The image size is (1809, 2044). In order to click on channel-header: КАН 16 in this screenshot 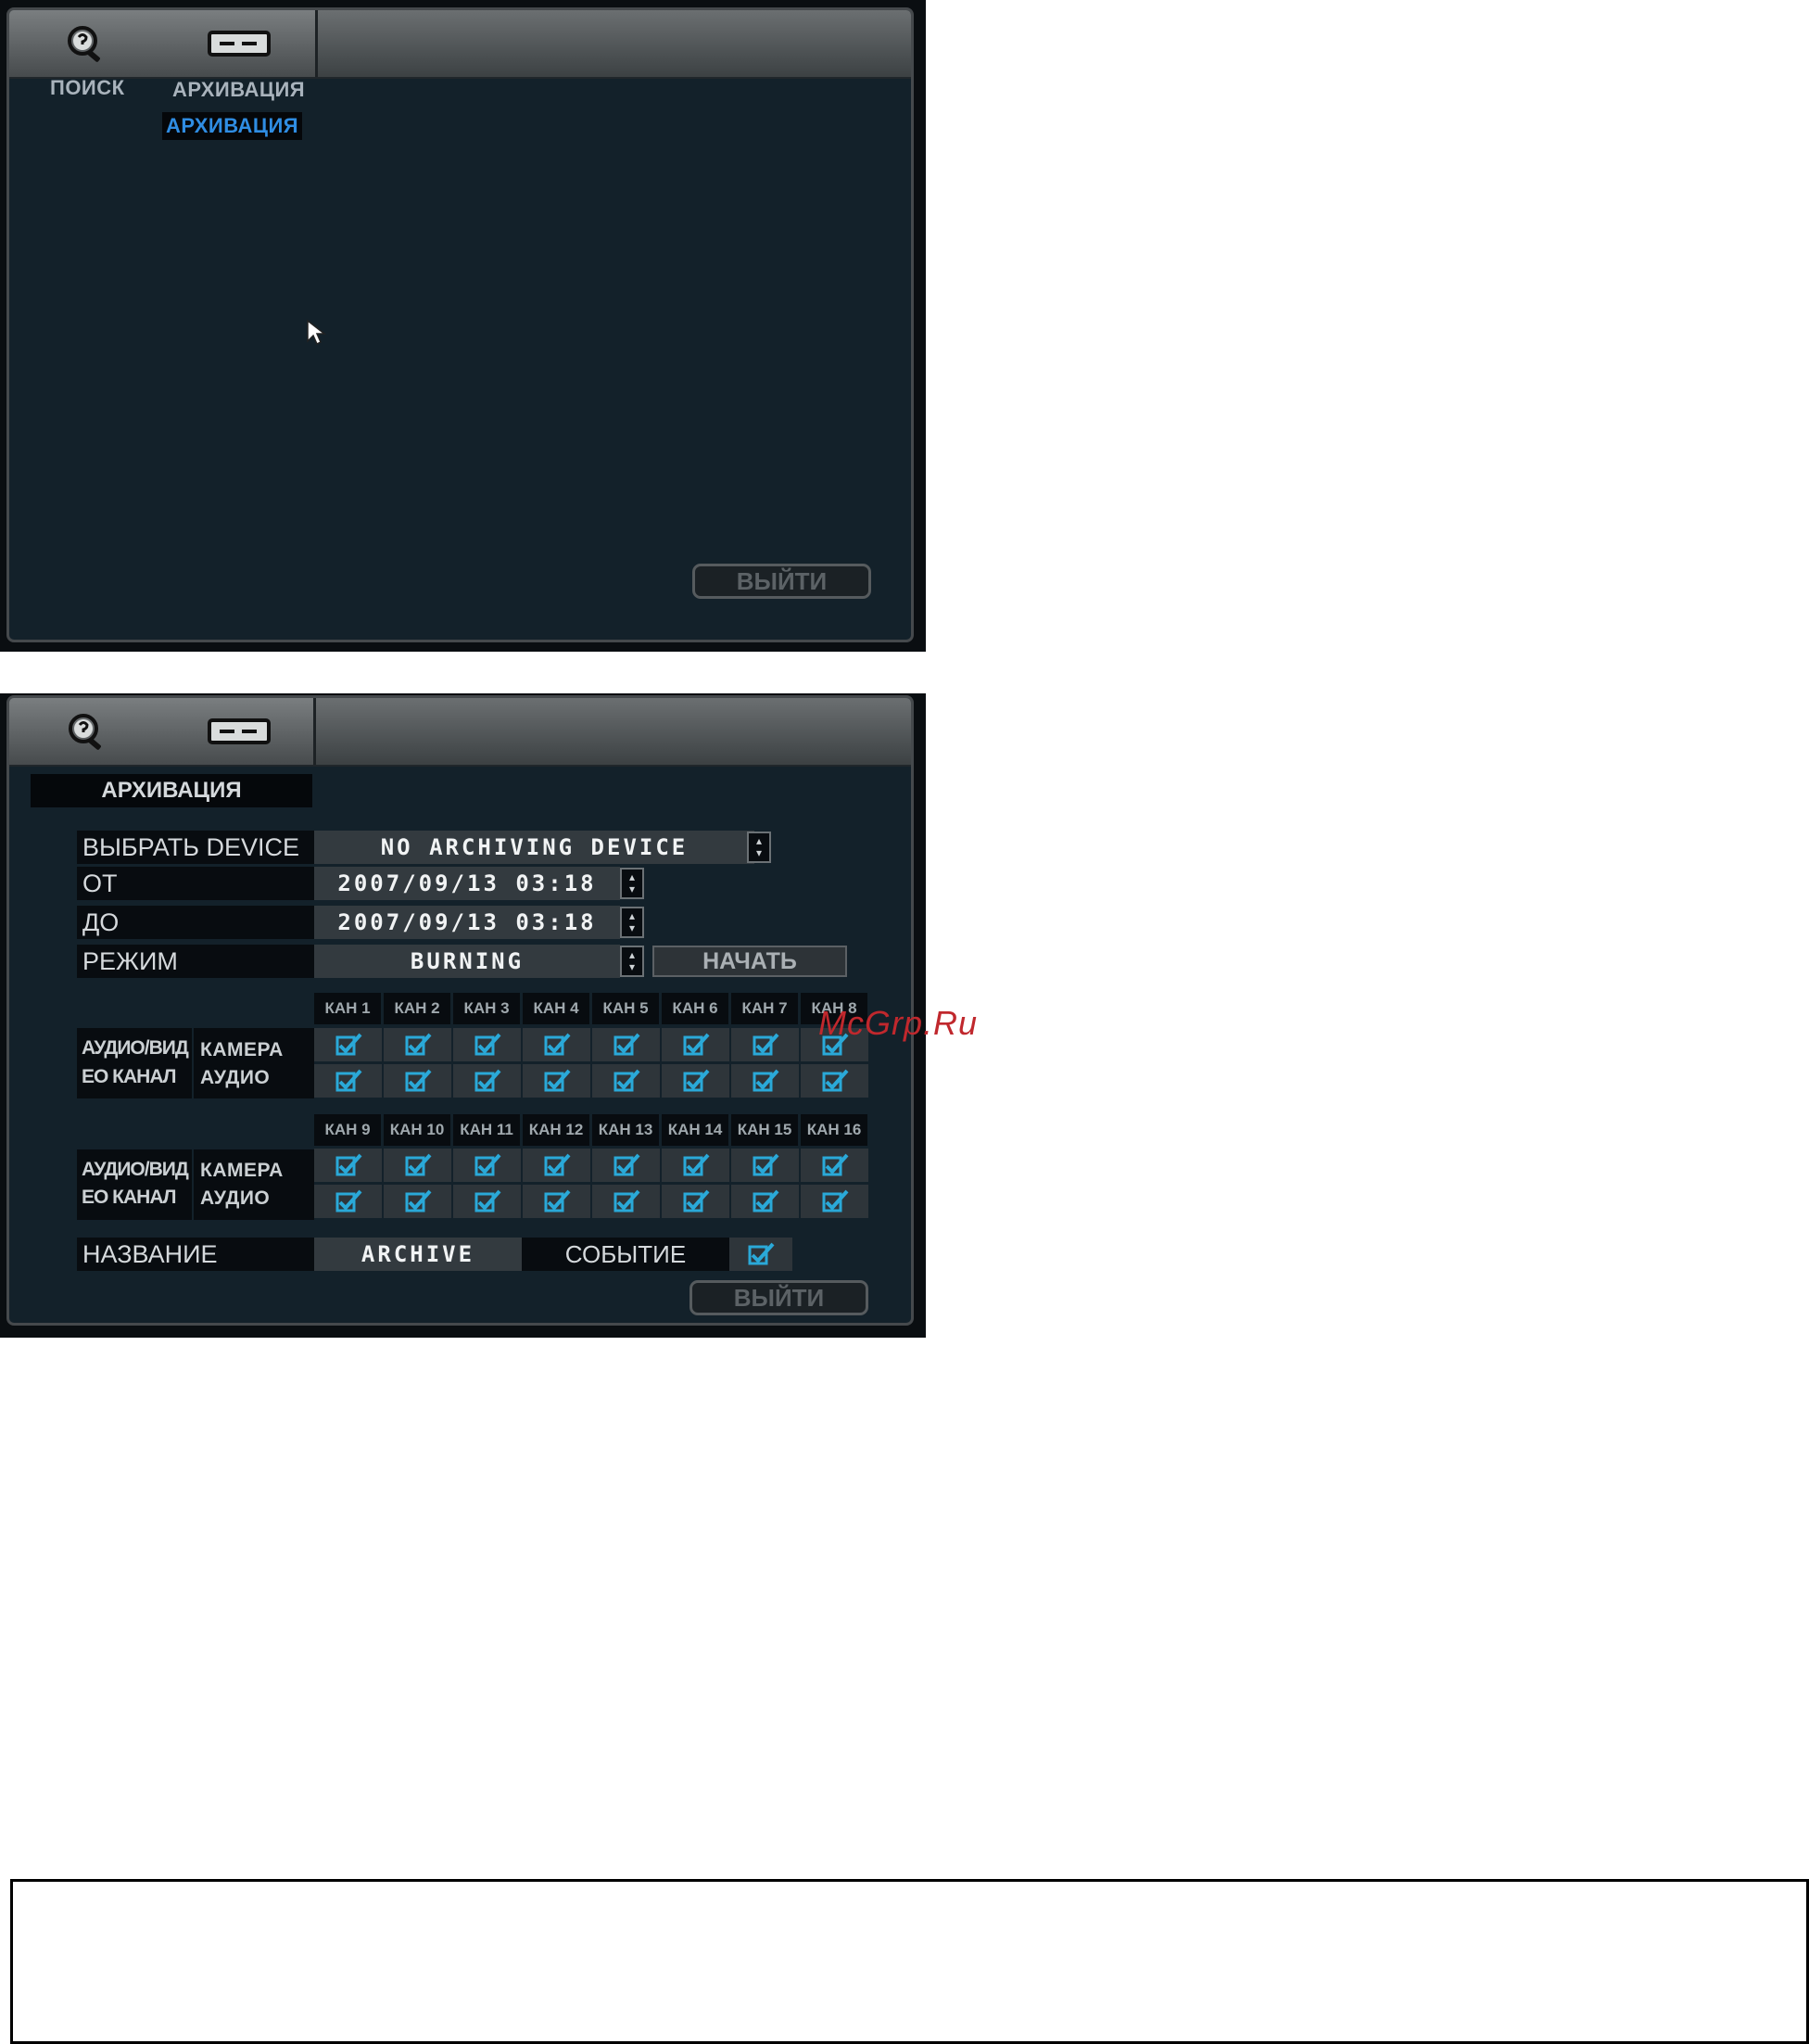, I will do `click(834, 1130)`.